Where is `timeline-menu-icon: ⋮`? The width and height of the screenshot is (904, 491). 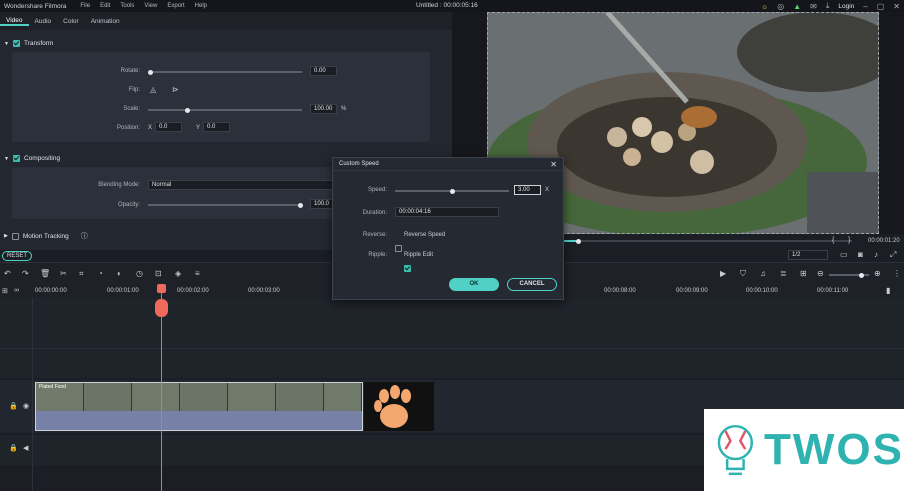 timeline-menu-icon: ⋮ is located at coordinates (897, 273).